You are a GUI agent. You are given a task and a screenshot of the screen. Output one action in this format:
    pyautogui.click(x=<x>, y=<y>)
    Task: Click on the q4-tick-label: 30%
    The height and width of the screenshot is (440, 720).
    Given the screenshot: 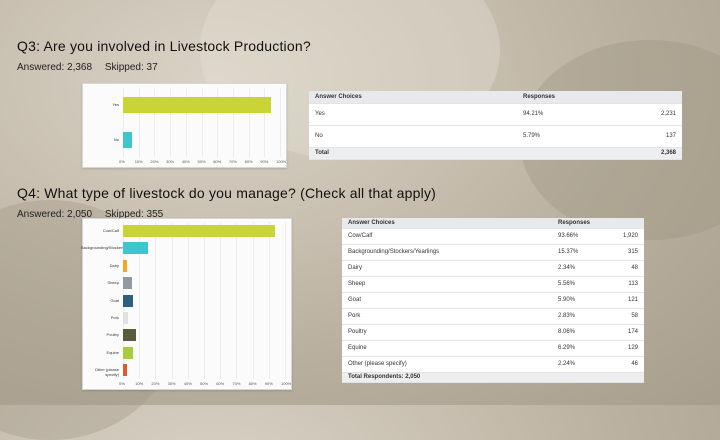 What is the action you would take?
    pyautogui.click(x=171, y=383)
    